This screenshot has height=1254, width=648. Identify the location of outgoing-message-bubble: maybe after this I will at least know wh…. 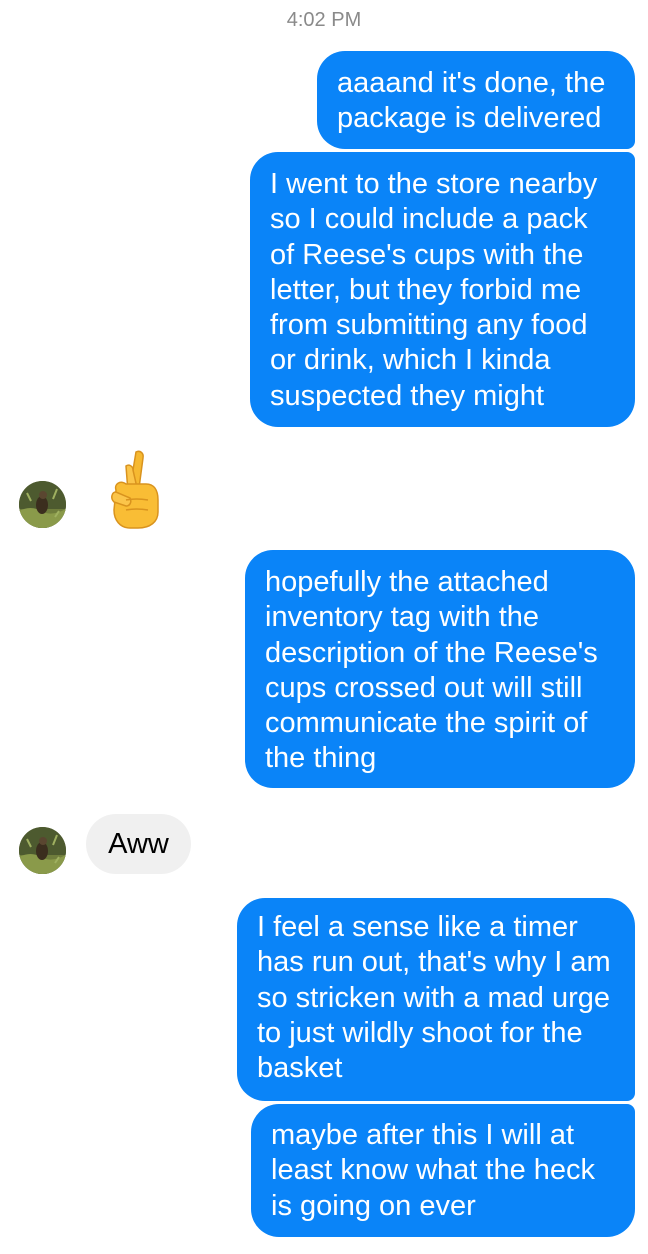
(443, 1170).